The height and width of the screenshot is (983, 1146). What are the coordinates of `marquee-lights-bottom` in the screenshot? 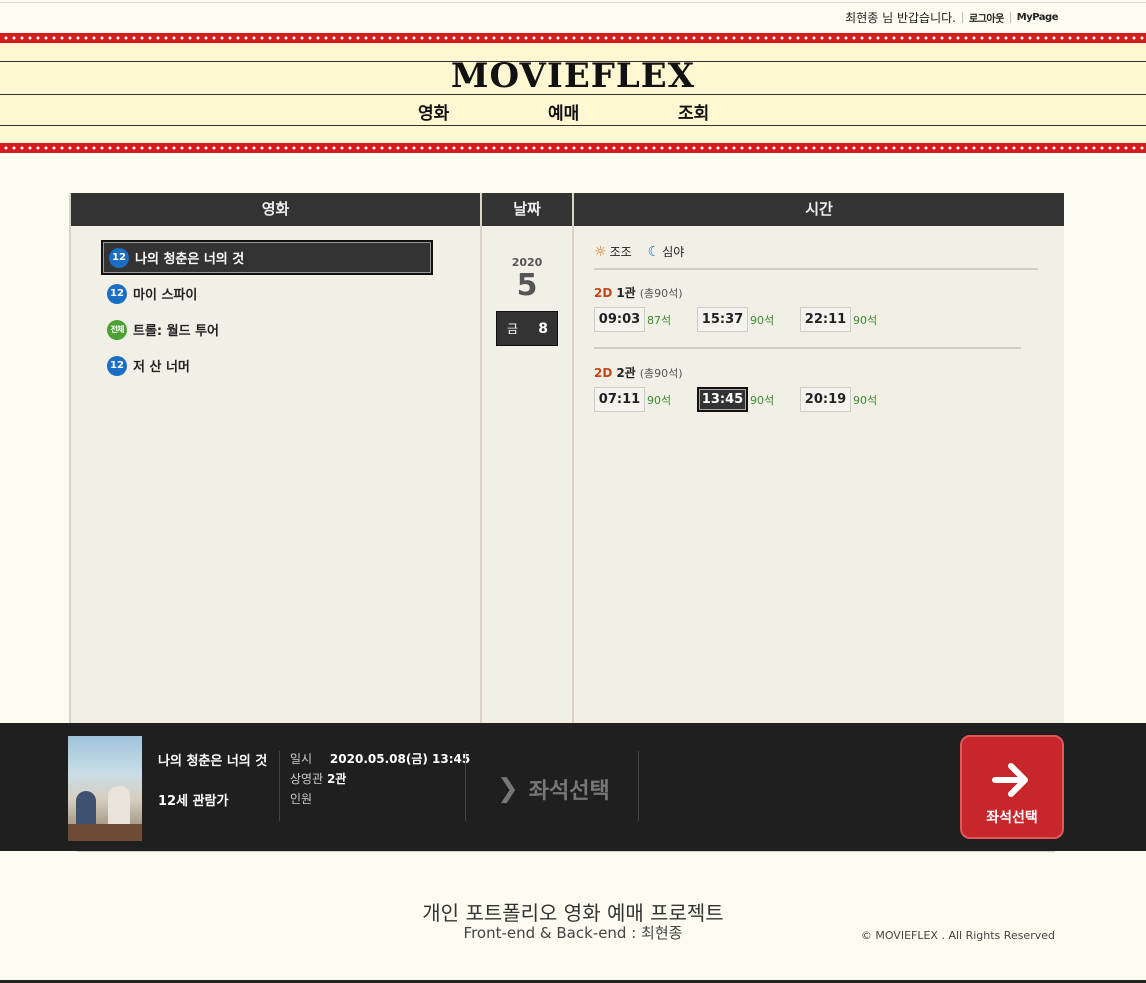 It's located at (573, 148).